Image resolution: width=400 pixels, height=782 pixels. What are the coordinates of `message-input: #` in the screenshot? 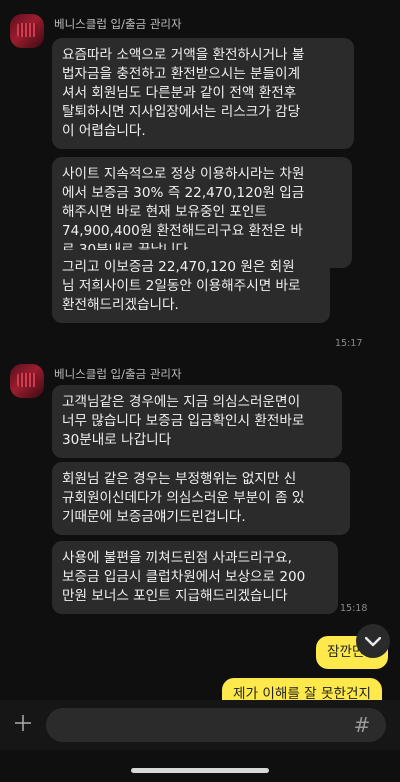 It's located at (216, 725).